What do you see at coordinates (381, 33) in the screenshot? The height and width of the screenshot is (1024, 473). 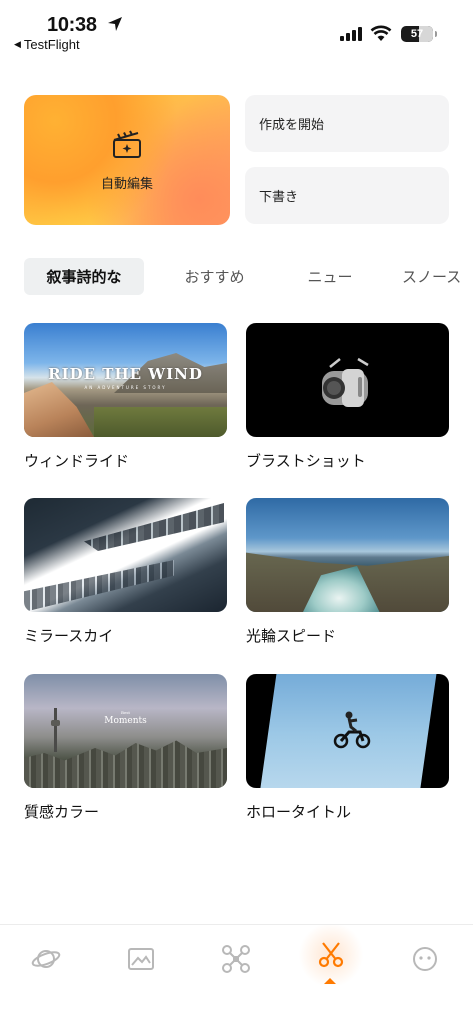 I see `wifi-icon` at bounding box center [381, 33].